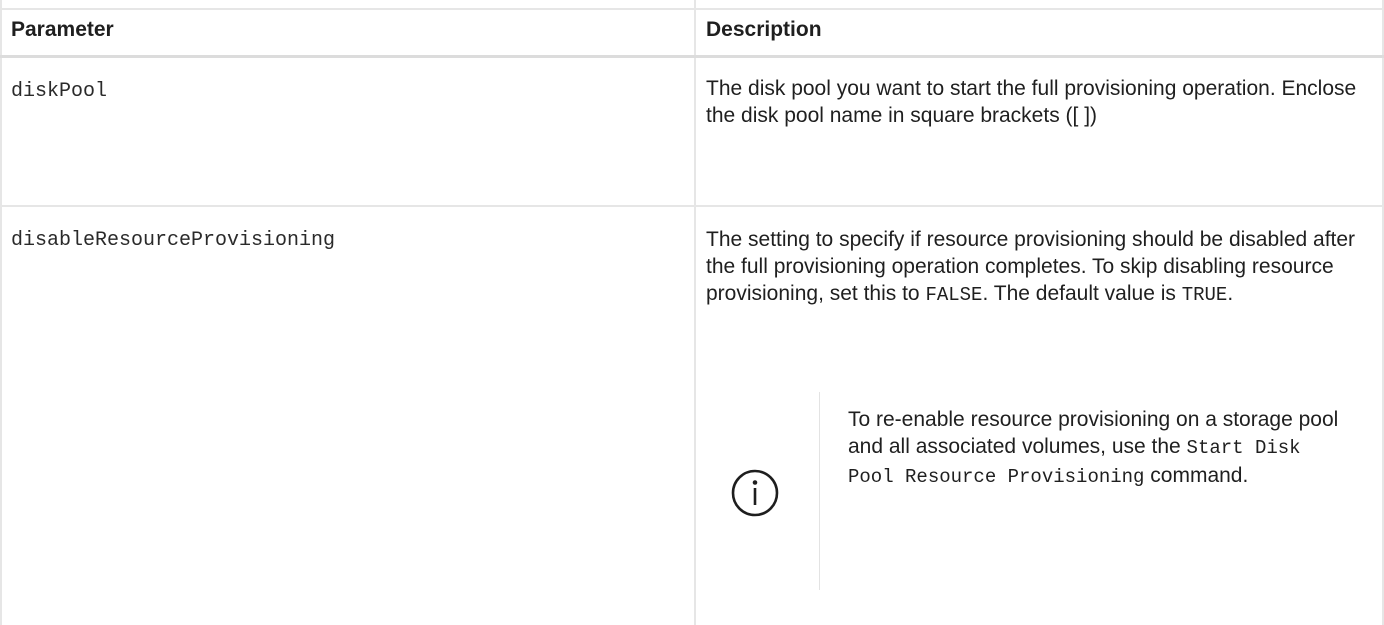 Image resolution: width=1384 pixels, height=625 pixels. What do you see at coordinates (755, 493) in the screenshot?
I see `info-icon` at bounding box center [755, 493].